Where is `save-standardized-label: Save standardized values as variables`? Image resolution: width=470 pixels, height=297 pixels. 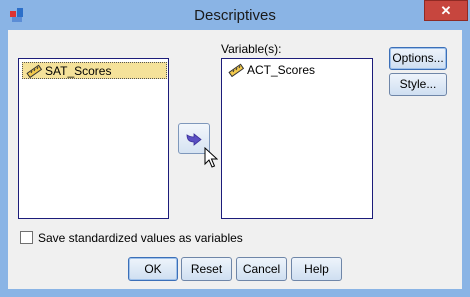
save-standardized-label: Save standardized values as variables is located at coordinates (140, 238).